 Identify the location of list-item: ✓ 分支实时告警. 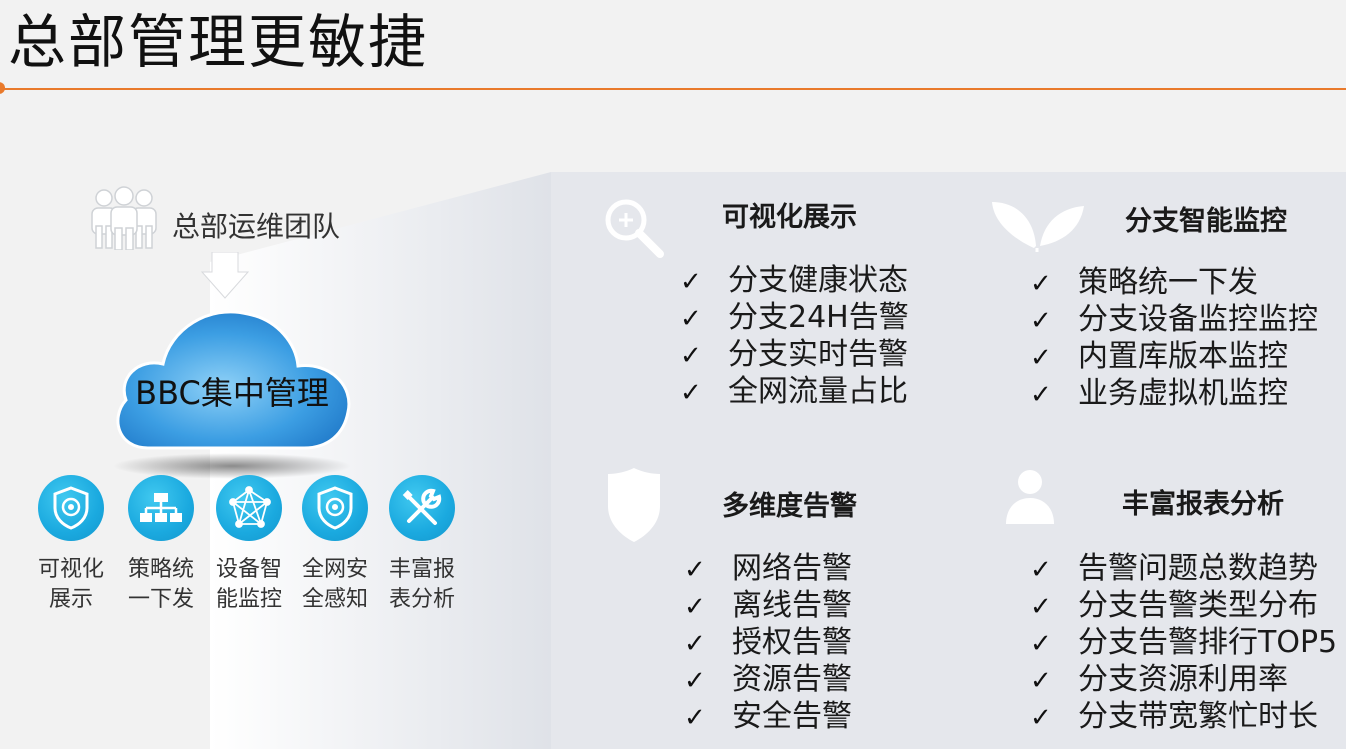
(794, 354).